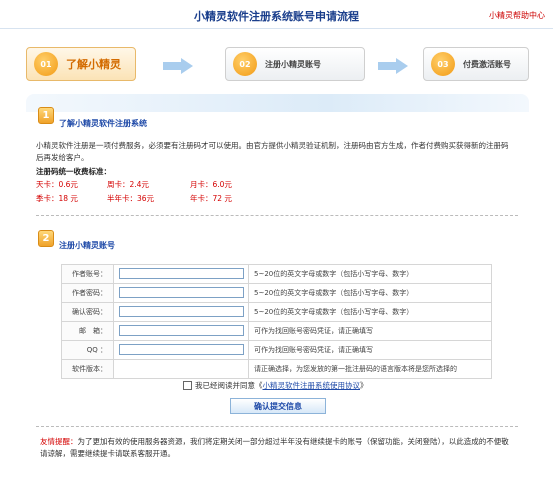 Image resolution: width=553 pixels, height=500 pixels. What do you see at coordinates (46, 115) in the screenshot?
I see `section-1-badge-icon: 1` at bounding box center [46, 115].